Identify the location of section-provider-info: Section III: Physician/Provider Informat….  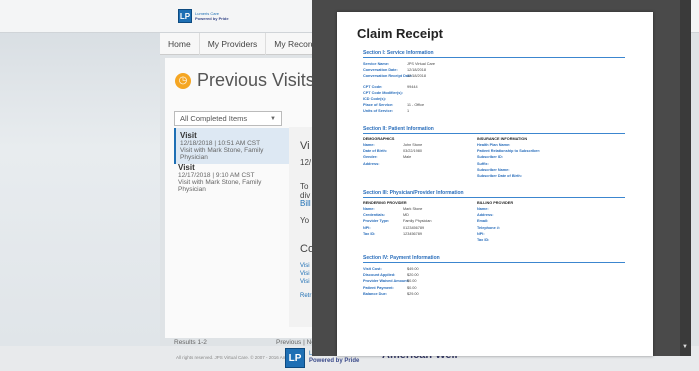
(494, 216).